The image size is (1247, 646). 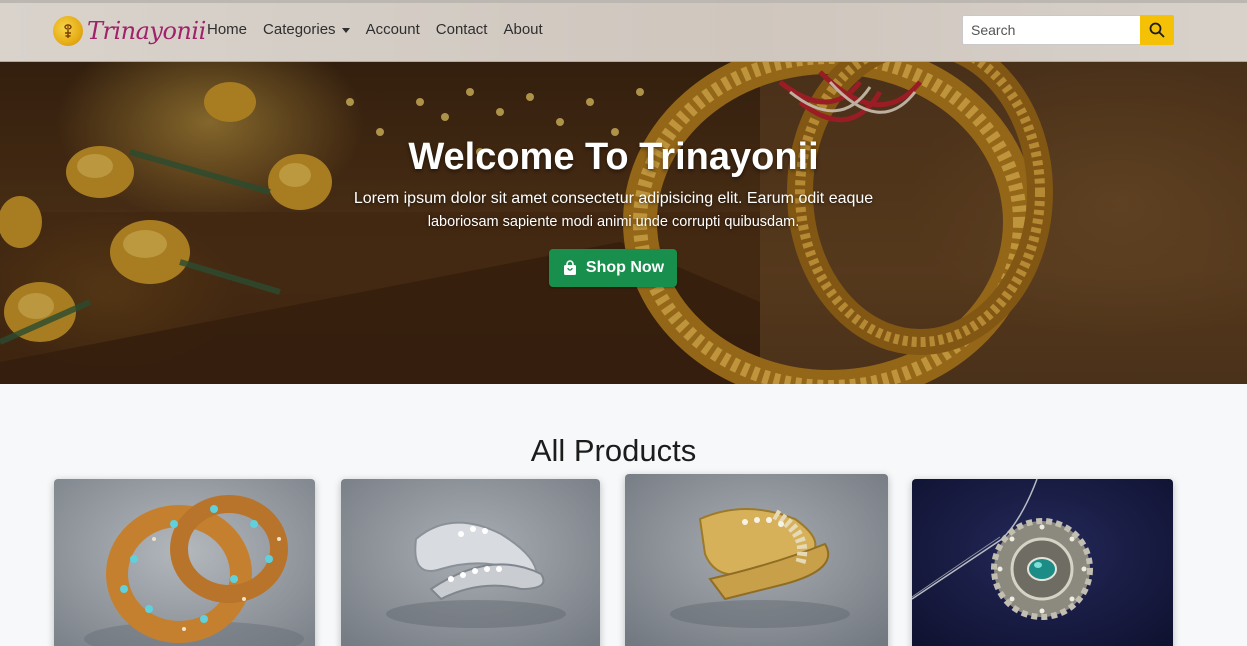 What do you see at coordinates (393, 29) in the screenshot?
I see `nav-account: Account` at bounding box center [393, 29].